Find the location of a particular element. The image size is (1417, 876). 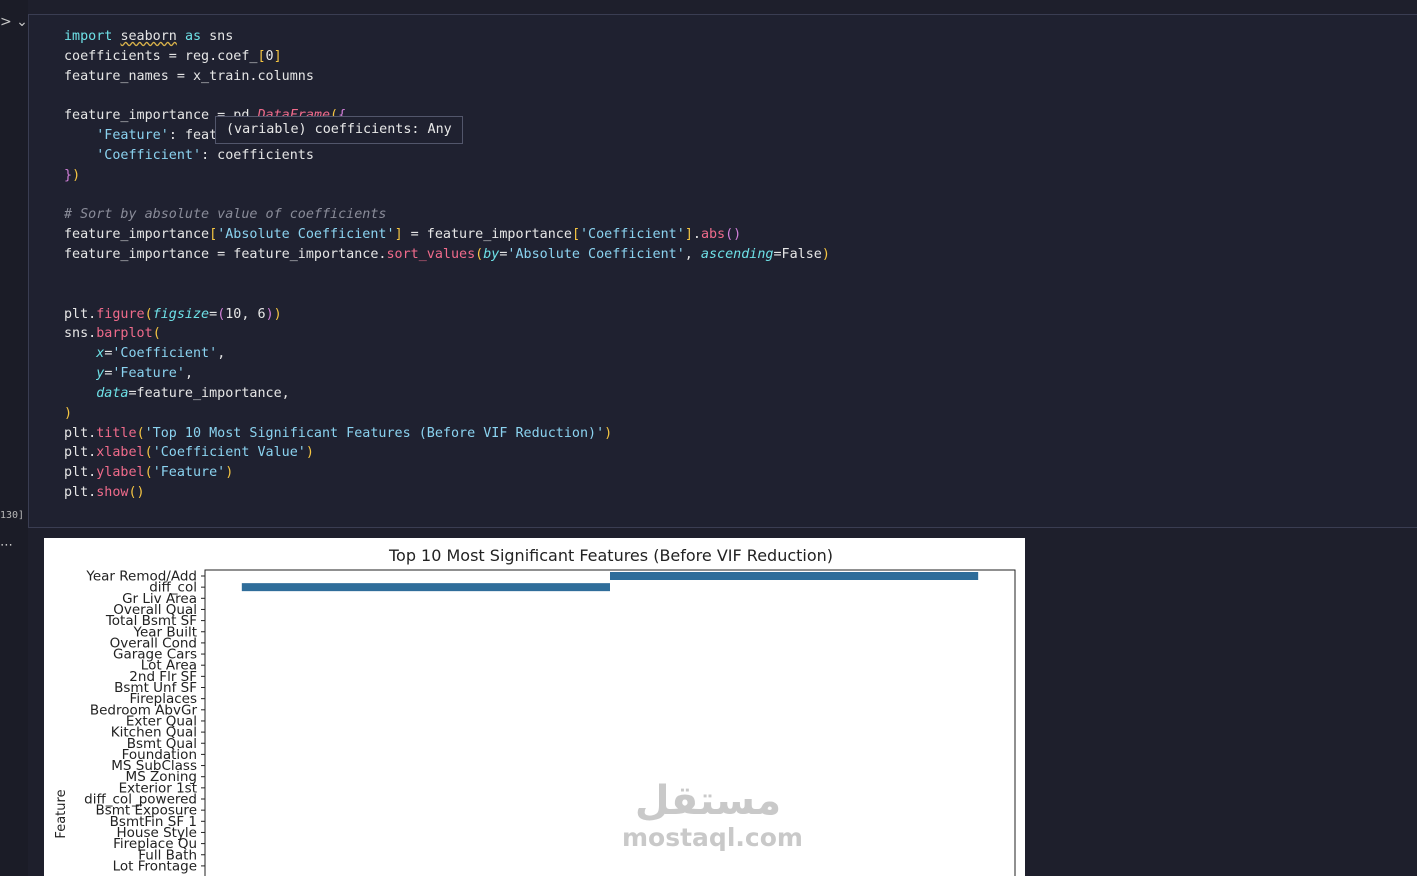

as-keyword: as is located at coordinates (193, 36).